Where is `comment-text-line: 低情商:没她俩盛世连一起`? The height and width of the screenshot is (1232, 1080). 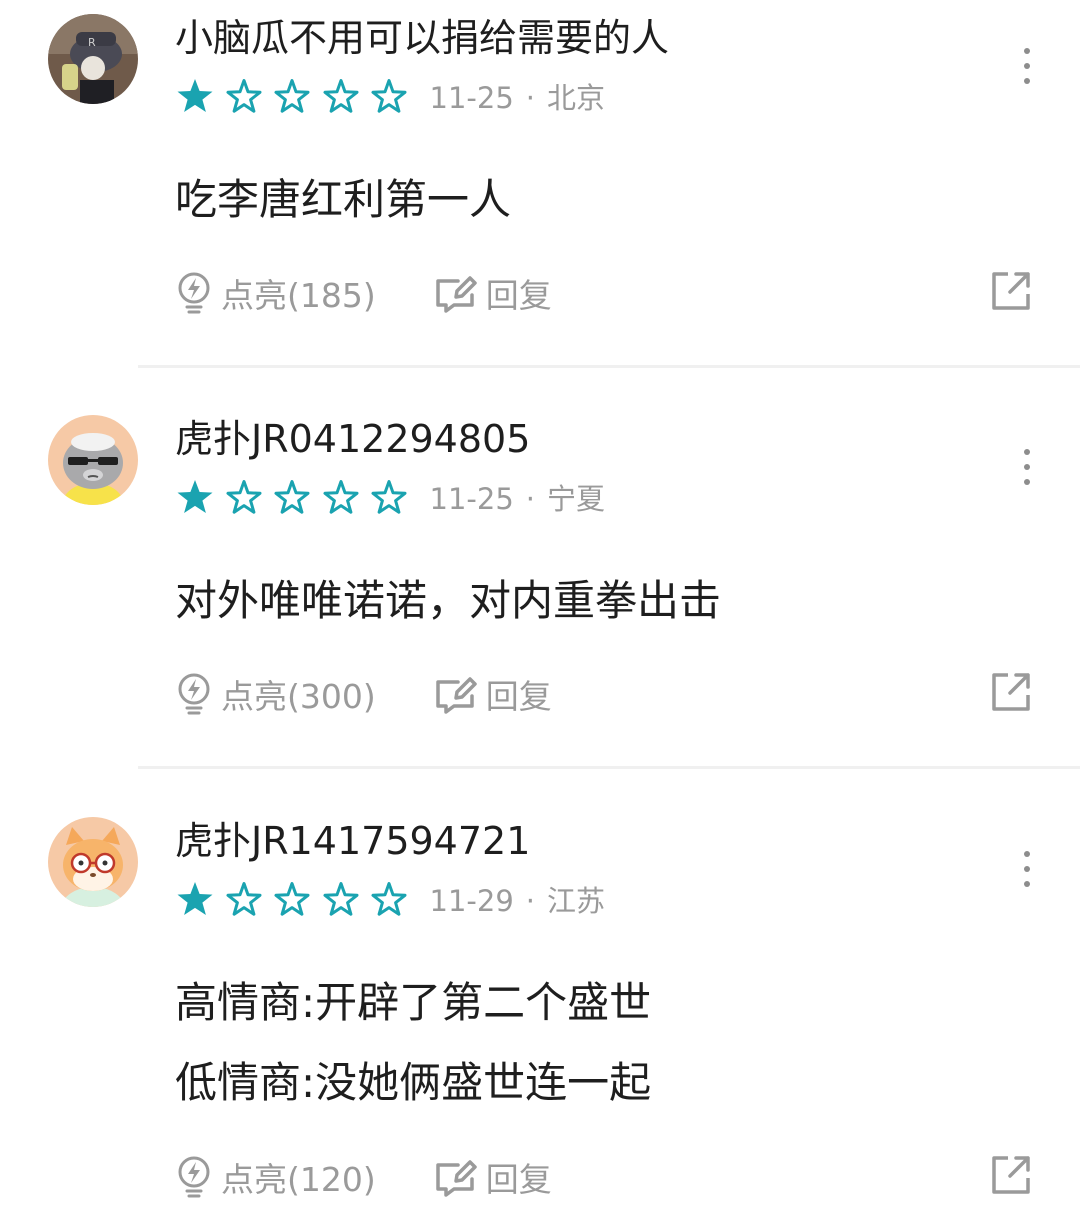 comment-text-line: 低情商:没她俩盛世连一起 is located at coordinates (413, 1082).